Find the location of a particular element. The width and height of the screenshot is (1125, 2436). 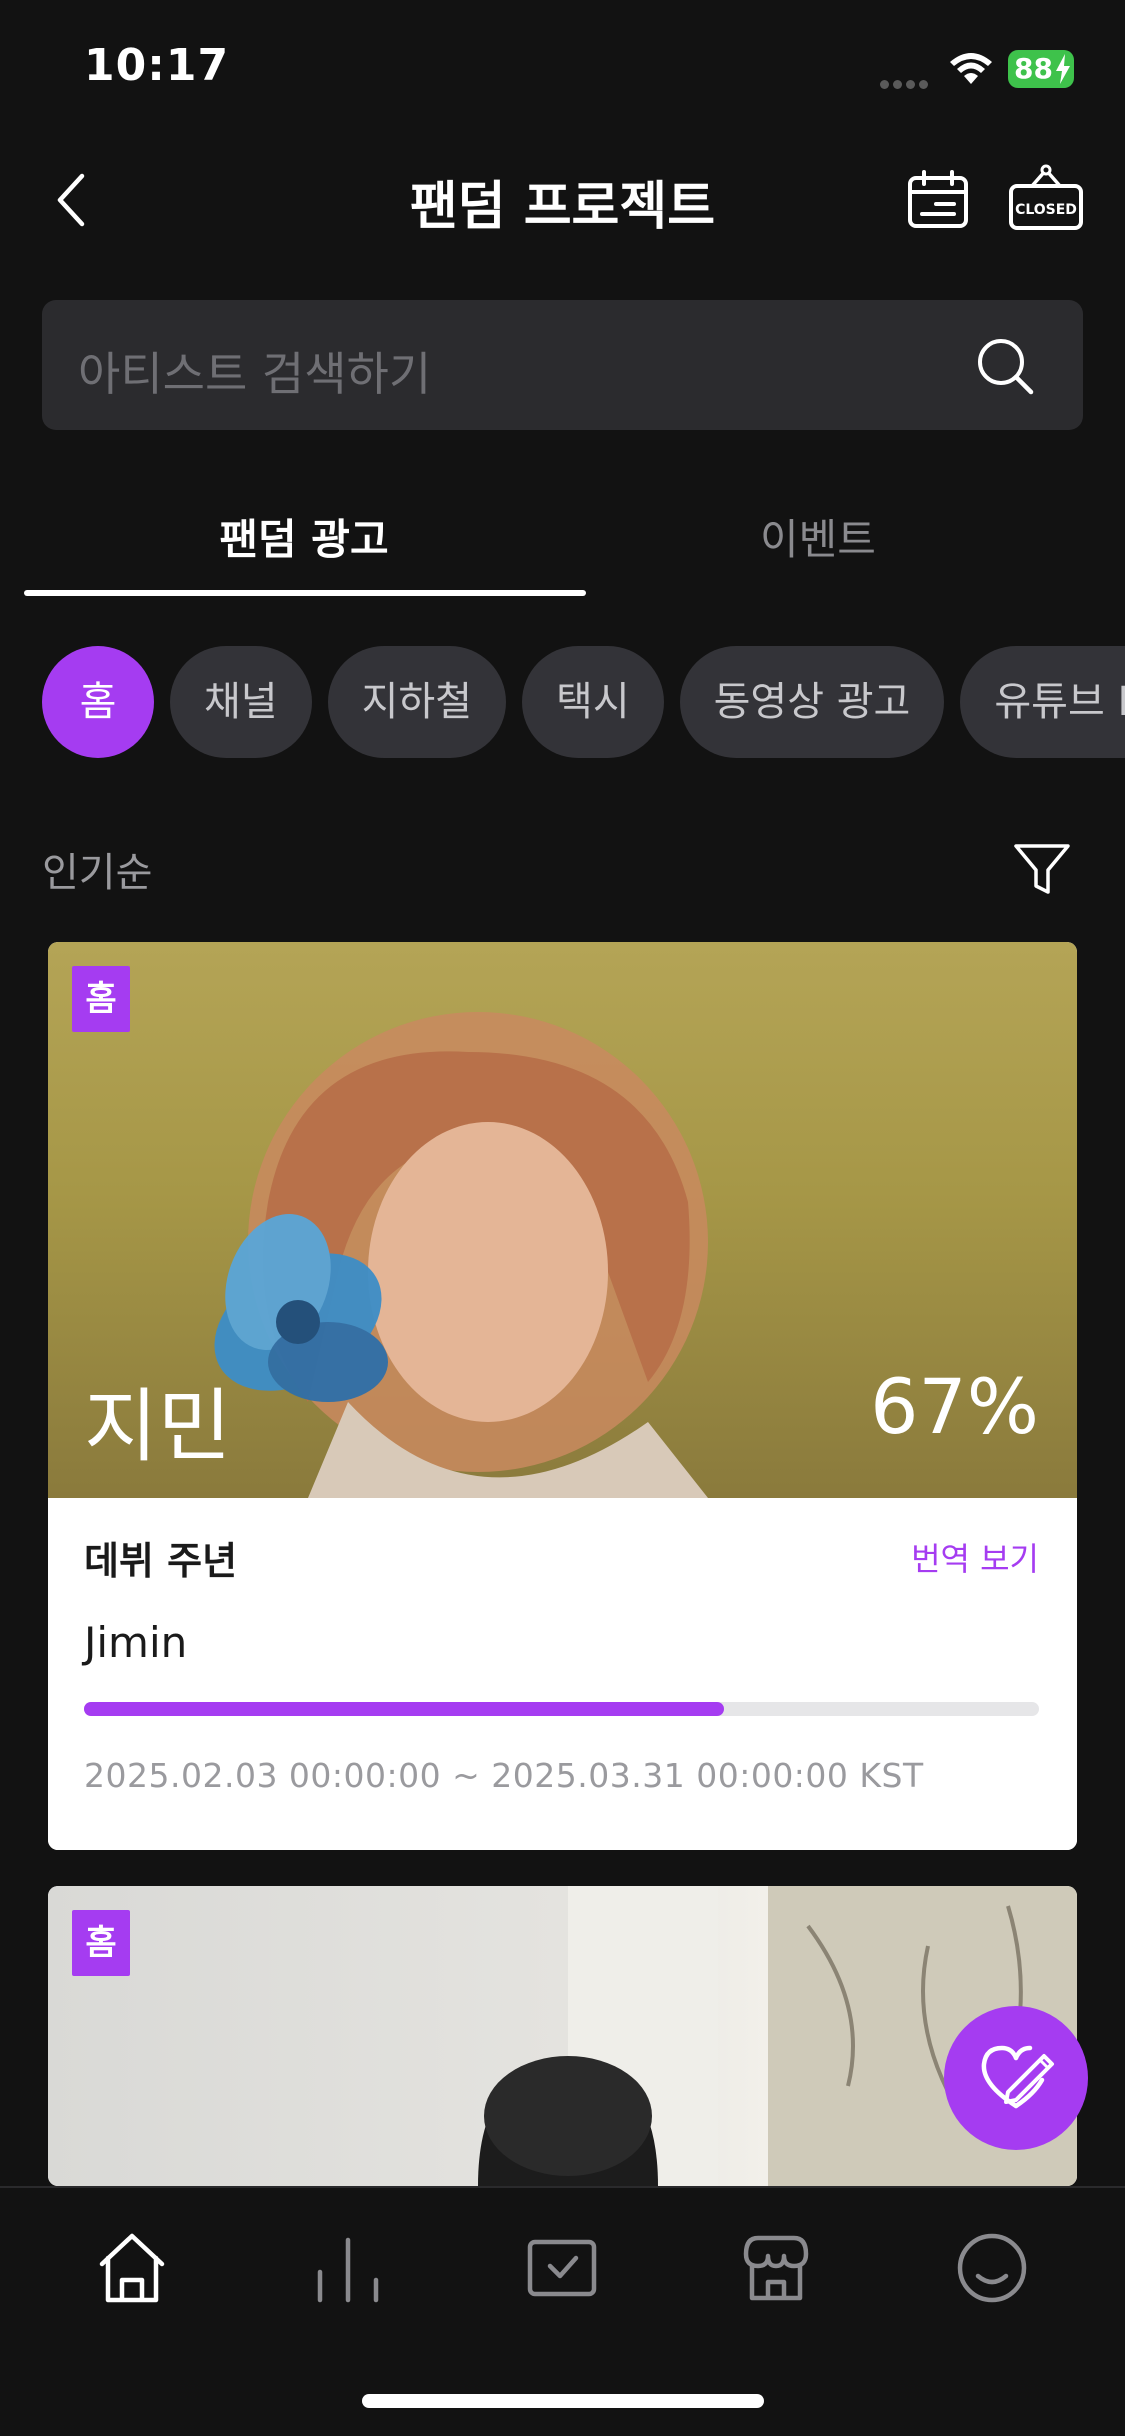

status-bar: 10:17 88 is located at coordinates (562, 65).